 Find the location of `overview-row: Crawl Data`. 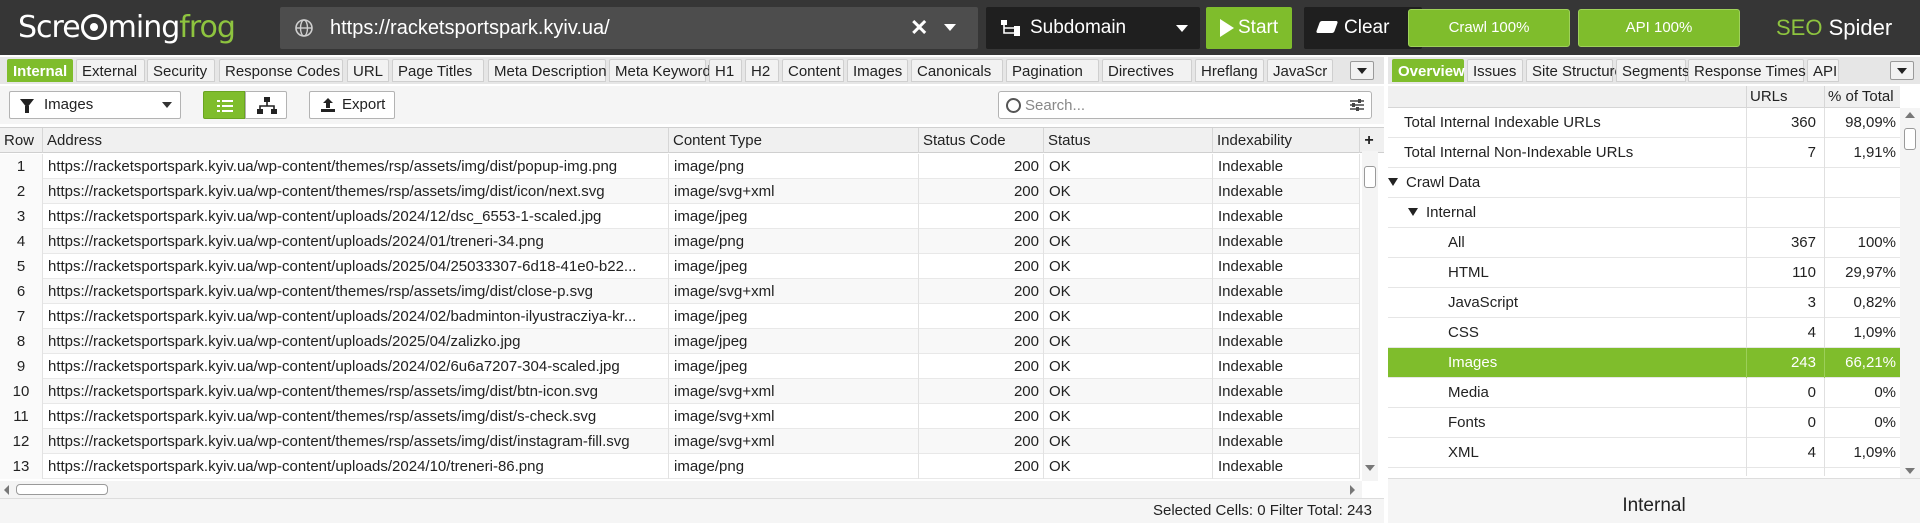

overview-row: Crawl Data is located at coordinates (1644, 183).